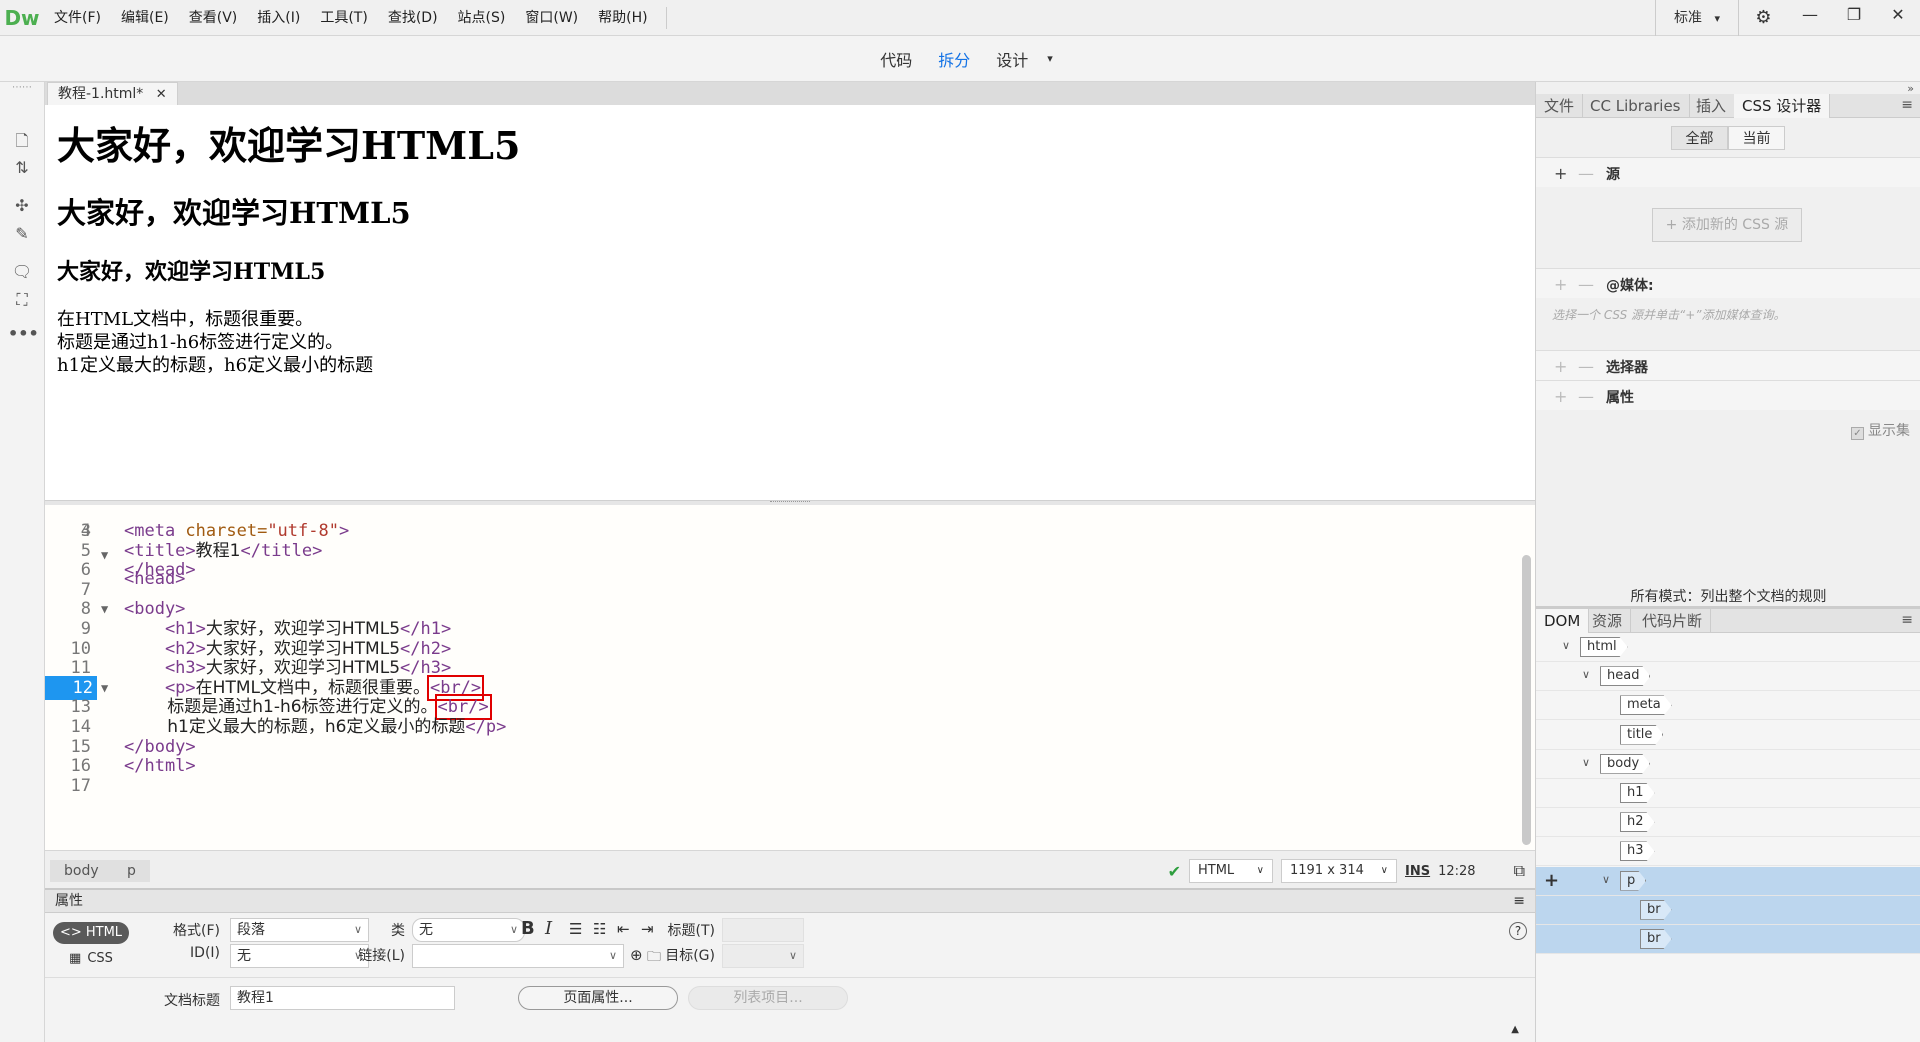 This screenshot has height=1042, width=1920. What do you see at coordinates (528, 928) in the screenshot?
I see `bold-button: B` at bounding box center [528, 928].